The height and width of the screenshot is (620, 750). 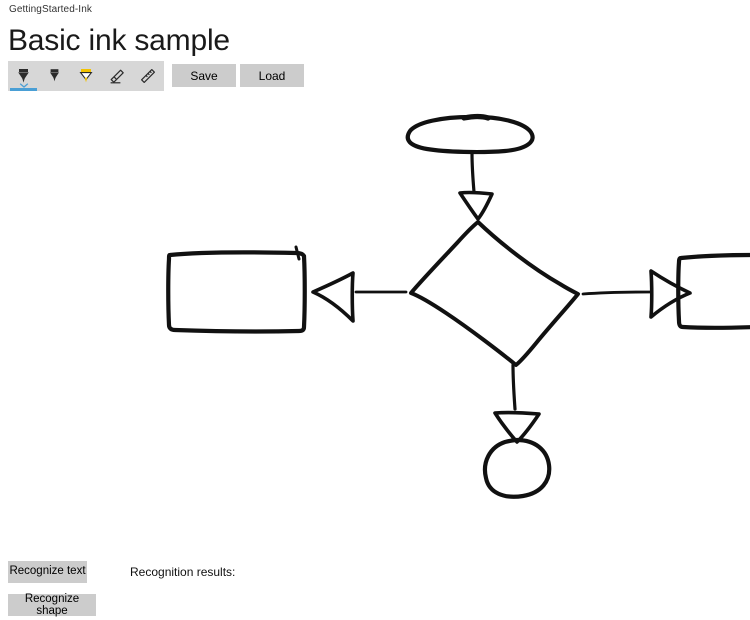 I want to click on ruler-icon, so click(x=148, y=76).